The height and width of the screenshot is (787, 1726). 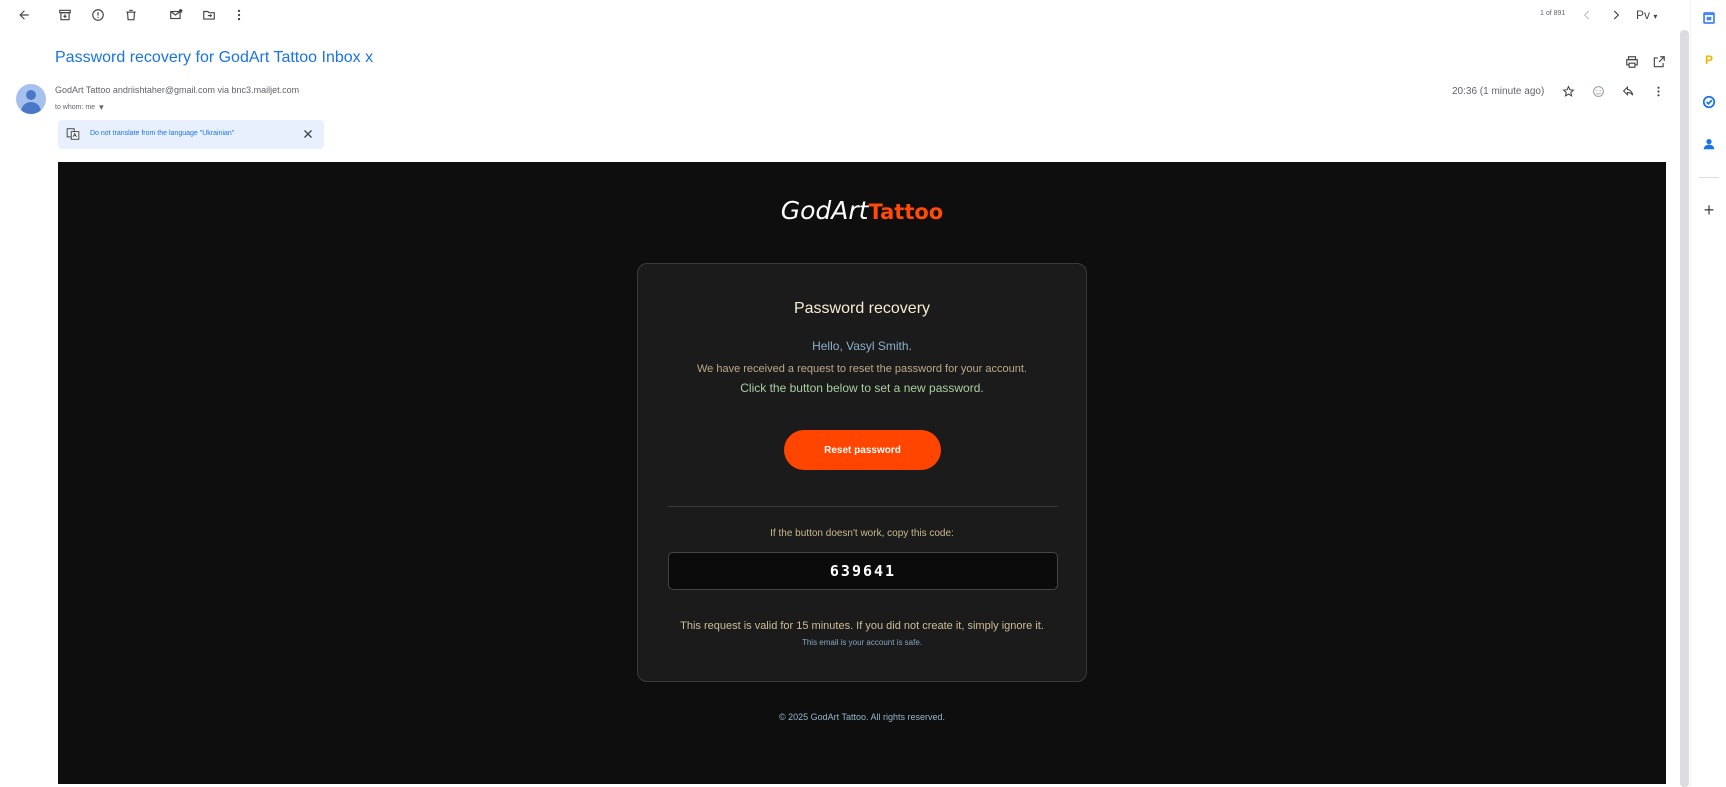 I want to click on input-language-button: Рv ▾, so click(x=1646, y=15).